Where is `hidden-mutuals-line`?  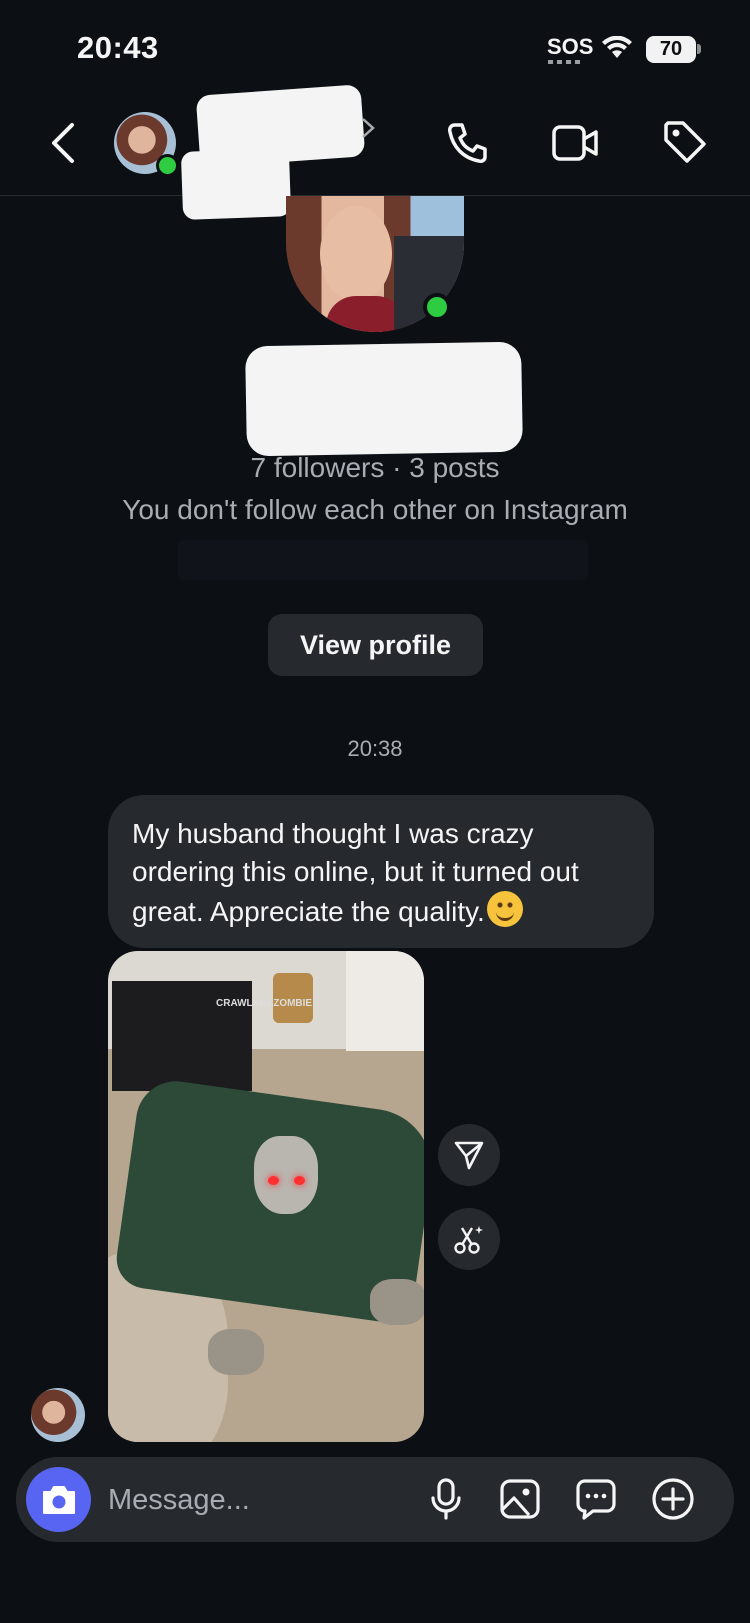
hidden-mutuals-line is located at coordinates (383, 560).